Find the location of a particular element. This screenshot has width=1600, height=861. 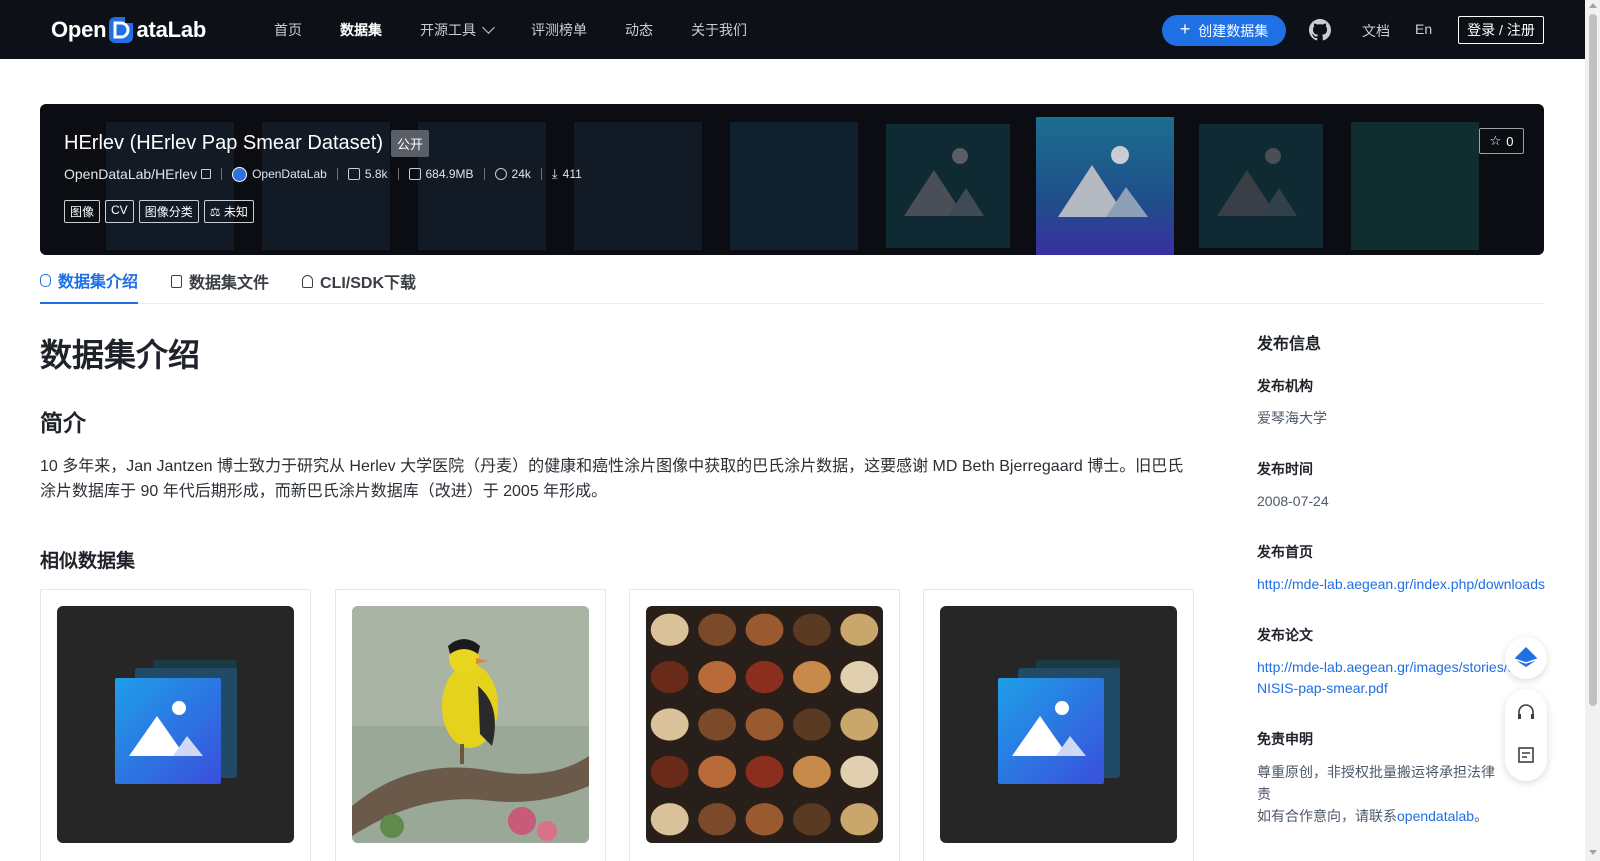

language-toggle: En is located at coordinates (1423, 29).